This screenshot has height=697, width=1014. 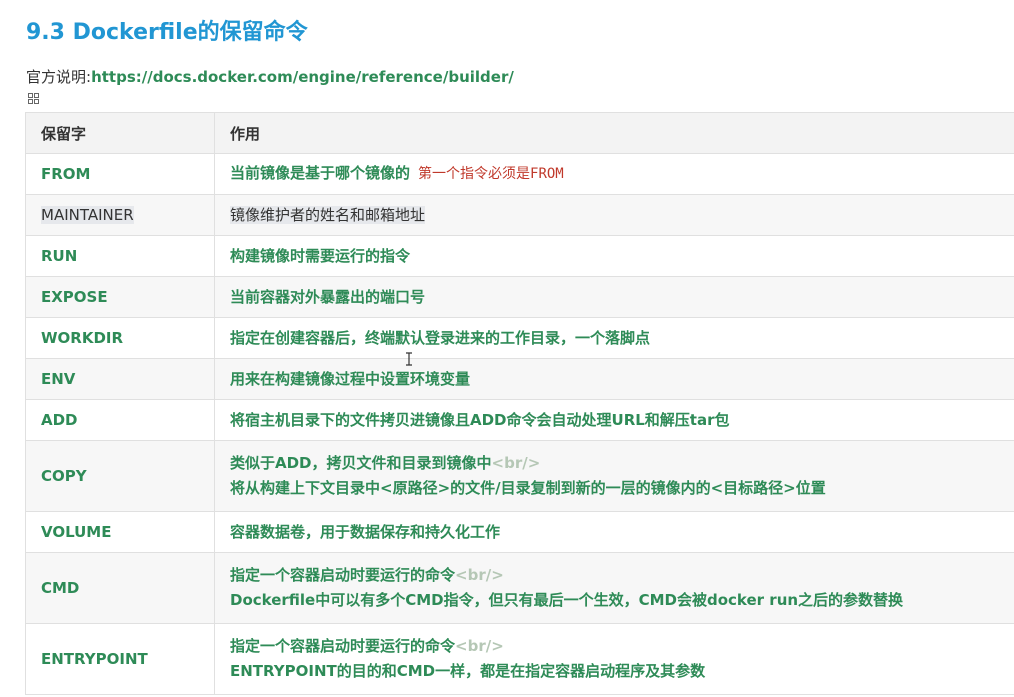 What do you see at coordinates (120, 256) in the screenshot?
I see `row-keyword: RUN` at bounding box center [120, 256].